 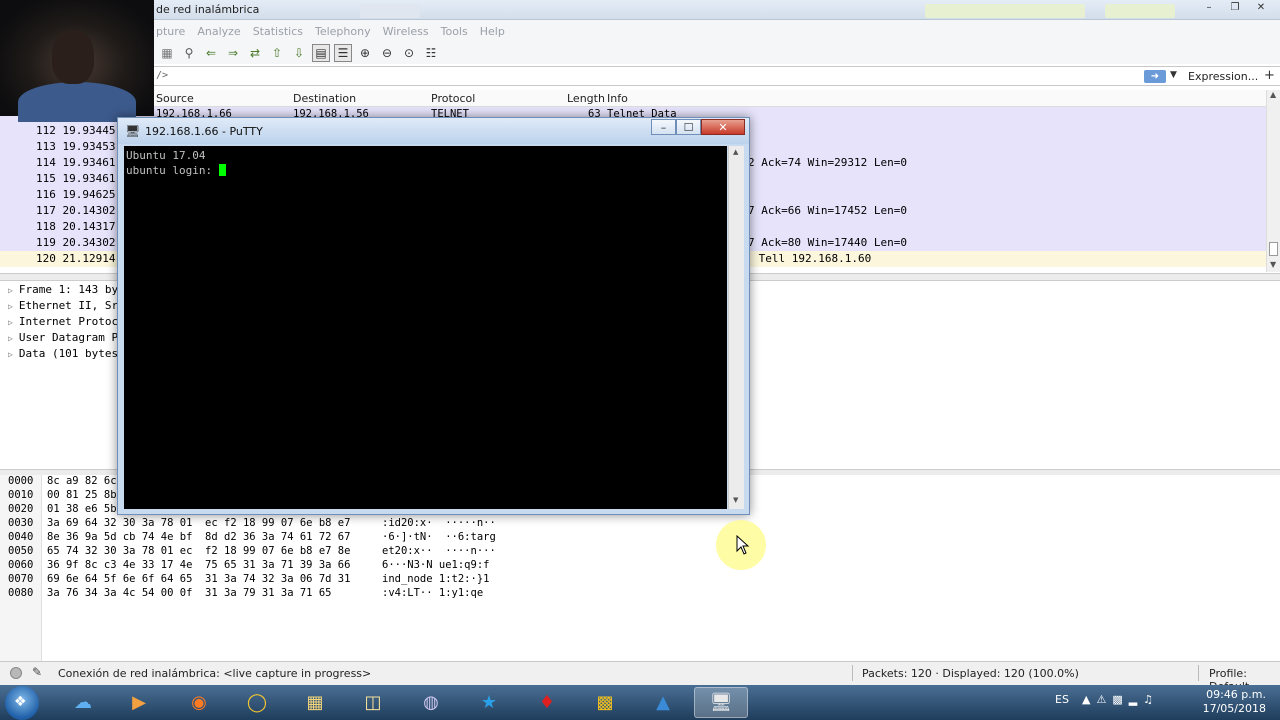 I want to click on column-source: Source, so click(x=175, y=98).